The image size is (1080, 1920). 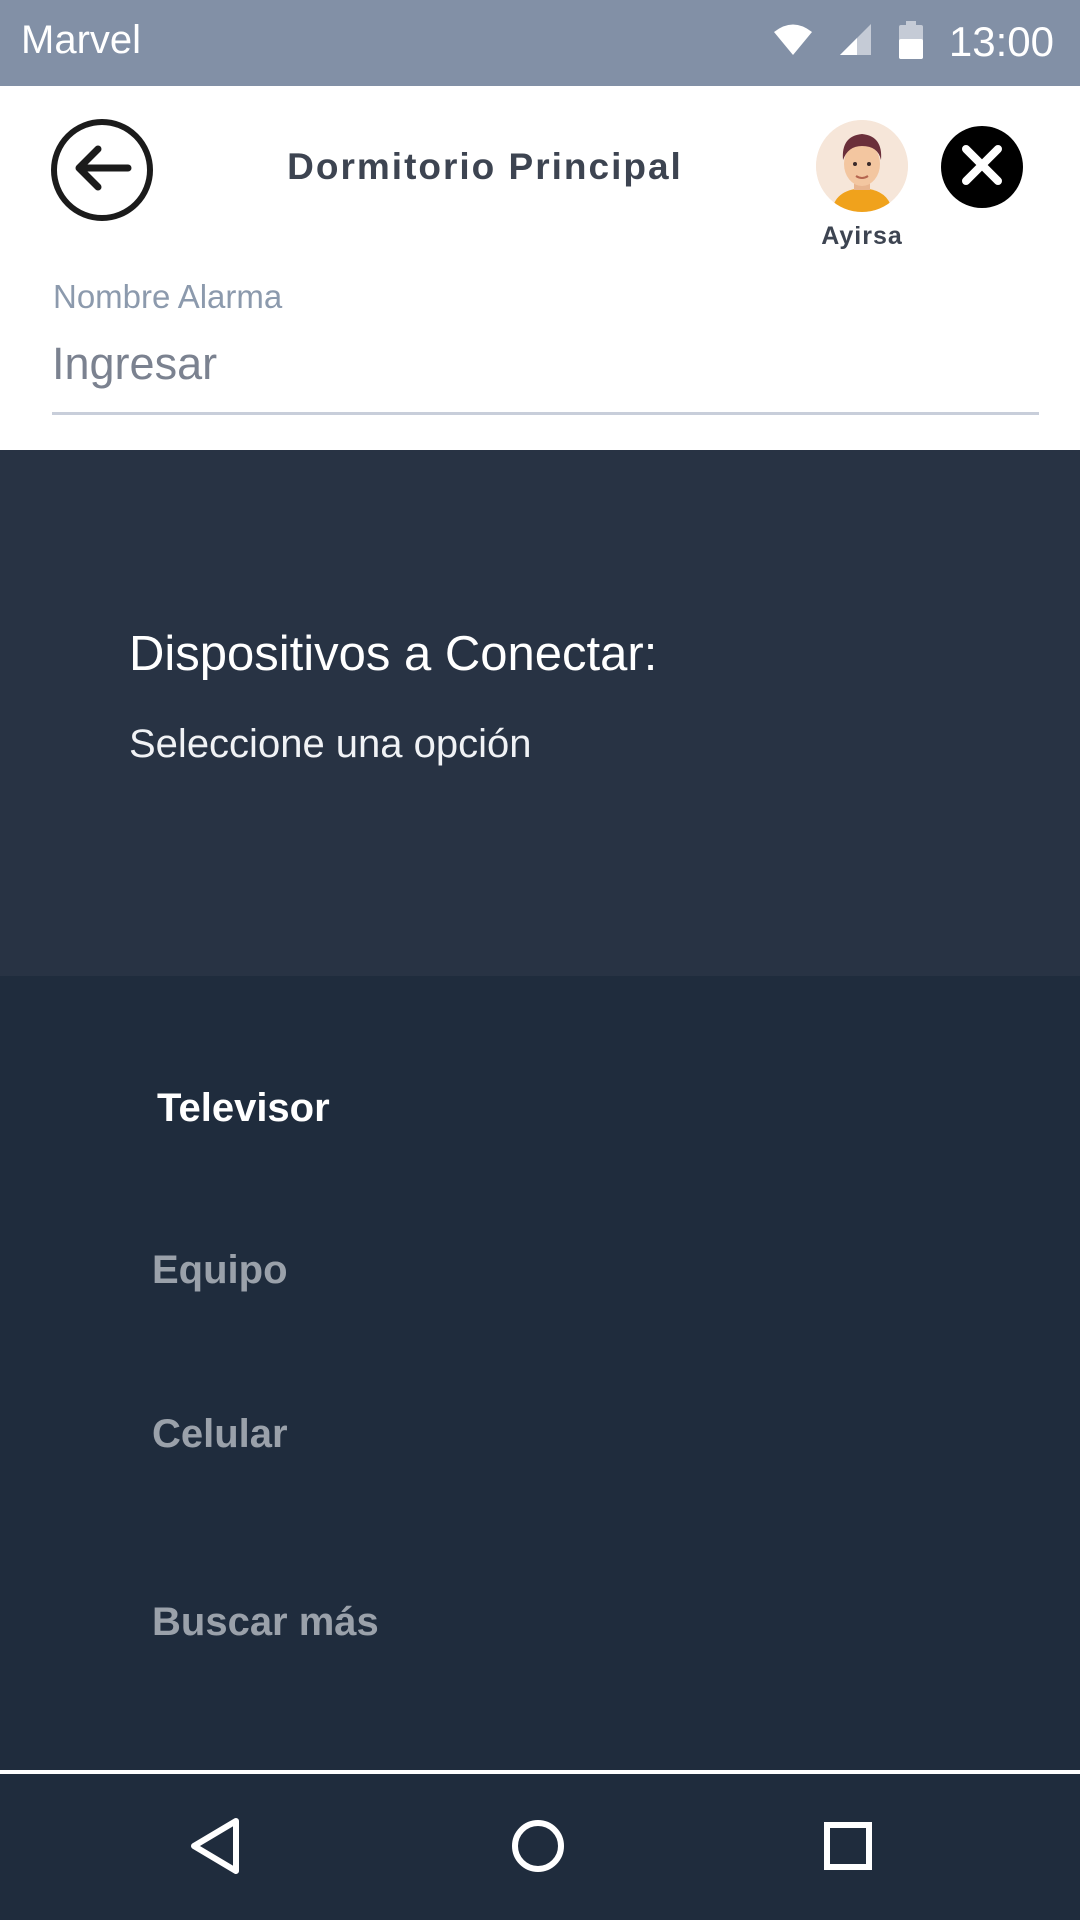 I want to click on nav-back-button, so click(x=214, y=1848).